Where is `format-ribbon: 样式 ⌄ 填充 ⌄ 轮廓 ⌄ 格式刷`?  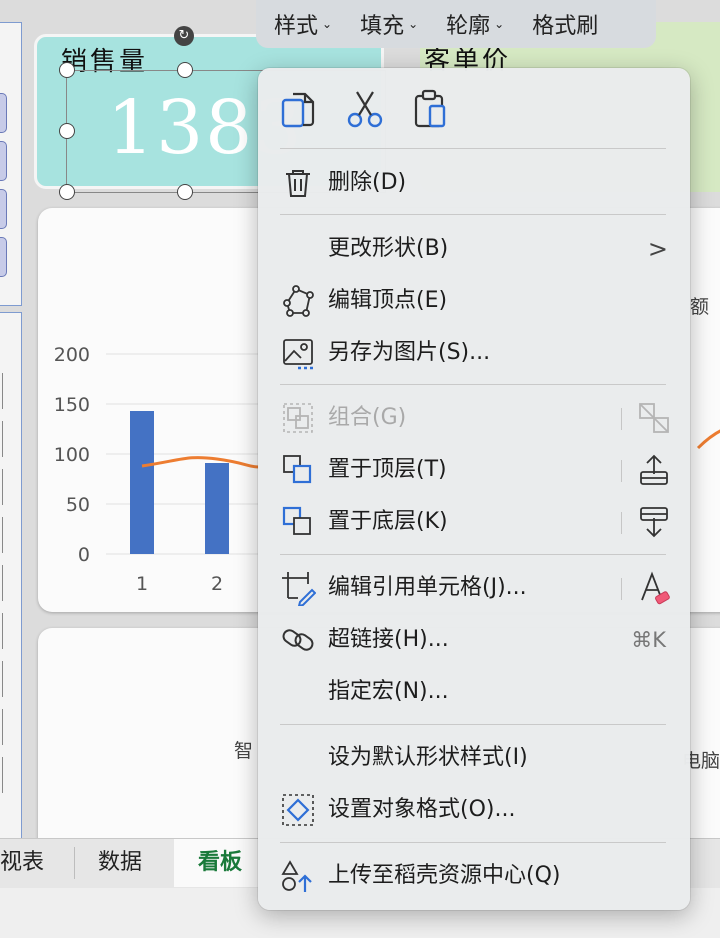
format-ribbon: 样式 ⌄ 填充 ⌄ 轮廓 ⌄ 格式刷 is located at coordinates (456, 24).